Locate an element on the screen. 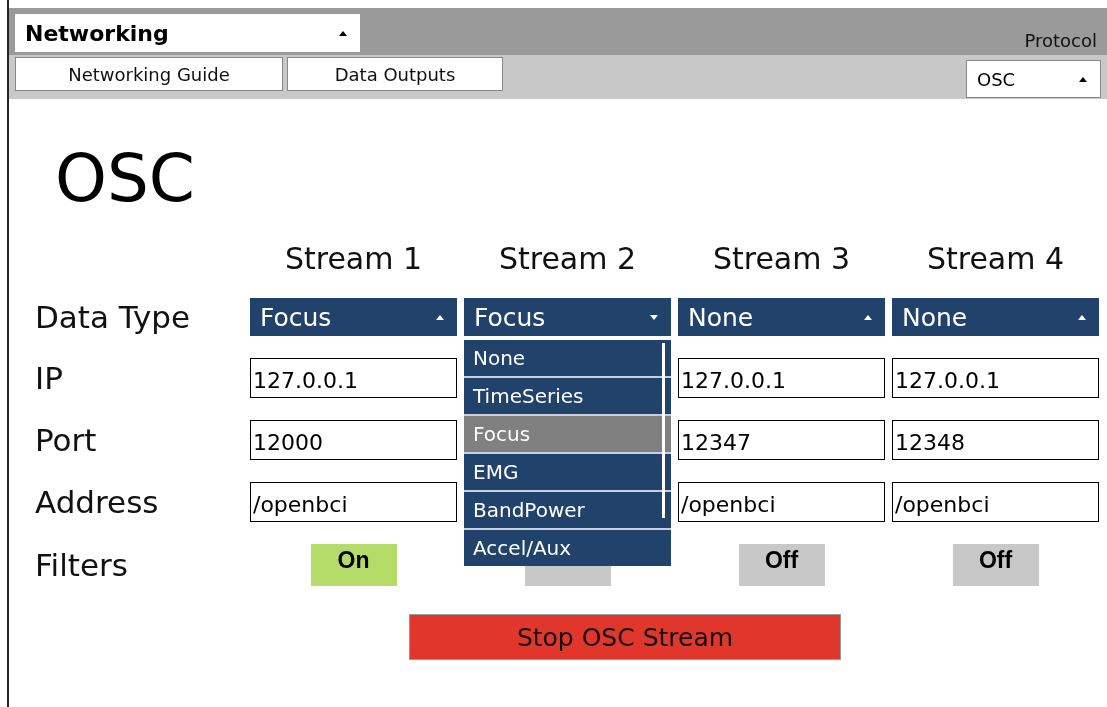 Image resolution: width=1107 pixels, height=707 pixels. stream-heading: Stream 4 is located at coordinates (995, 258).